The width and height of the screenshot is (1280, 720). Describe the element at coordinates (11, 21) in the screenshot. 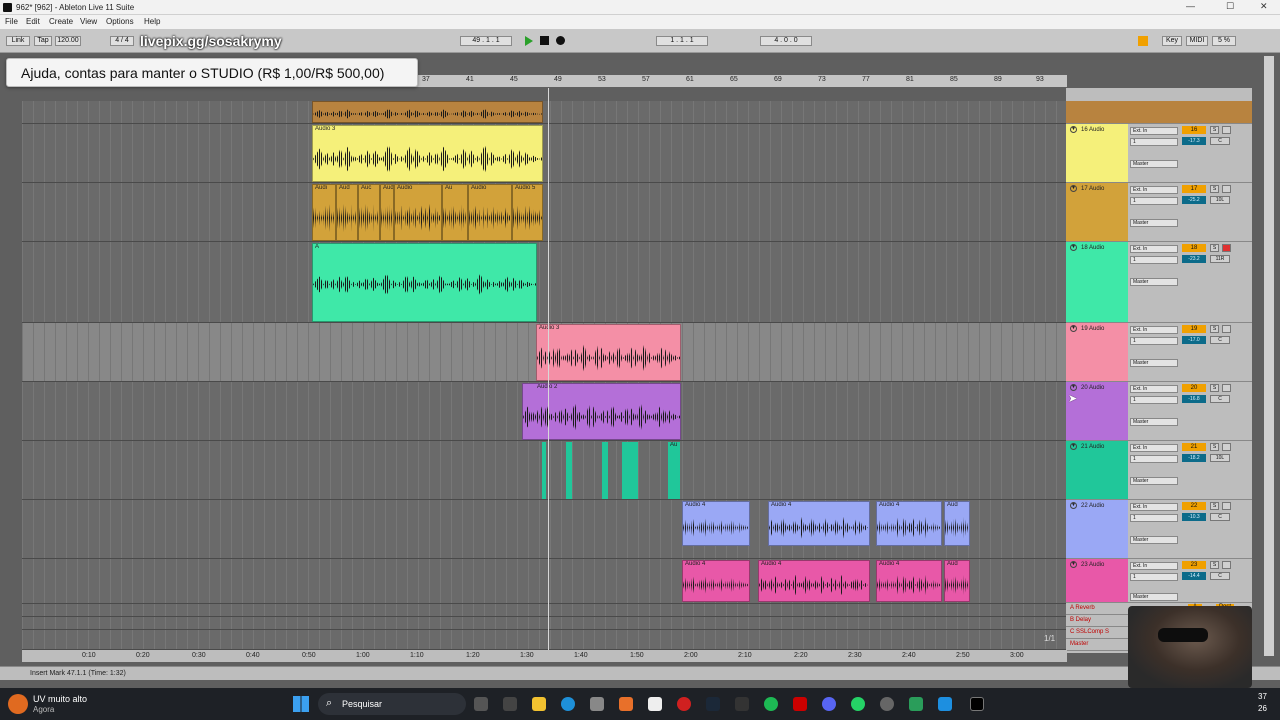

I see `menu-file: File` at that location.